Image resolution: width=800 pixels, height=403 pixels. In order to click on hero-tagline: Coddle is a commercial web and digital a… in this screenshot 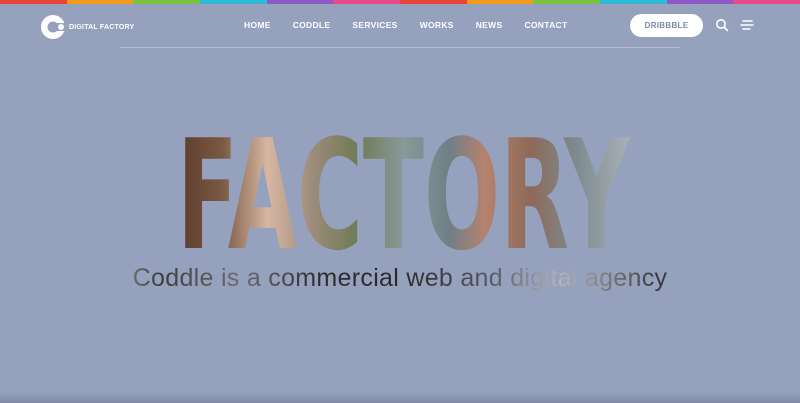, I will do `click(400, 278)`.